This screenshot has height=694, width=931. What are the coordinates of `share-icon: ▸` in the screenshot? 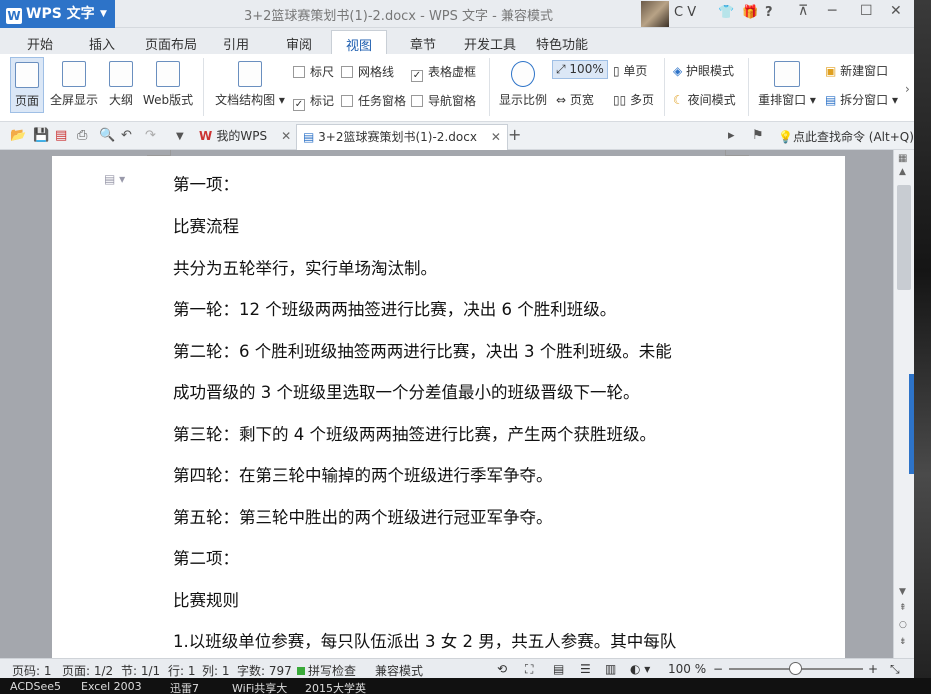 It's located at (731, 135).